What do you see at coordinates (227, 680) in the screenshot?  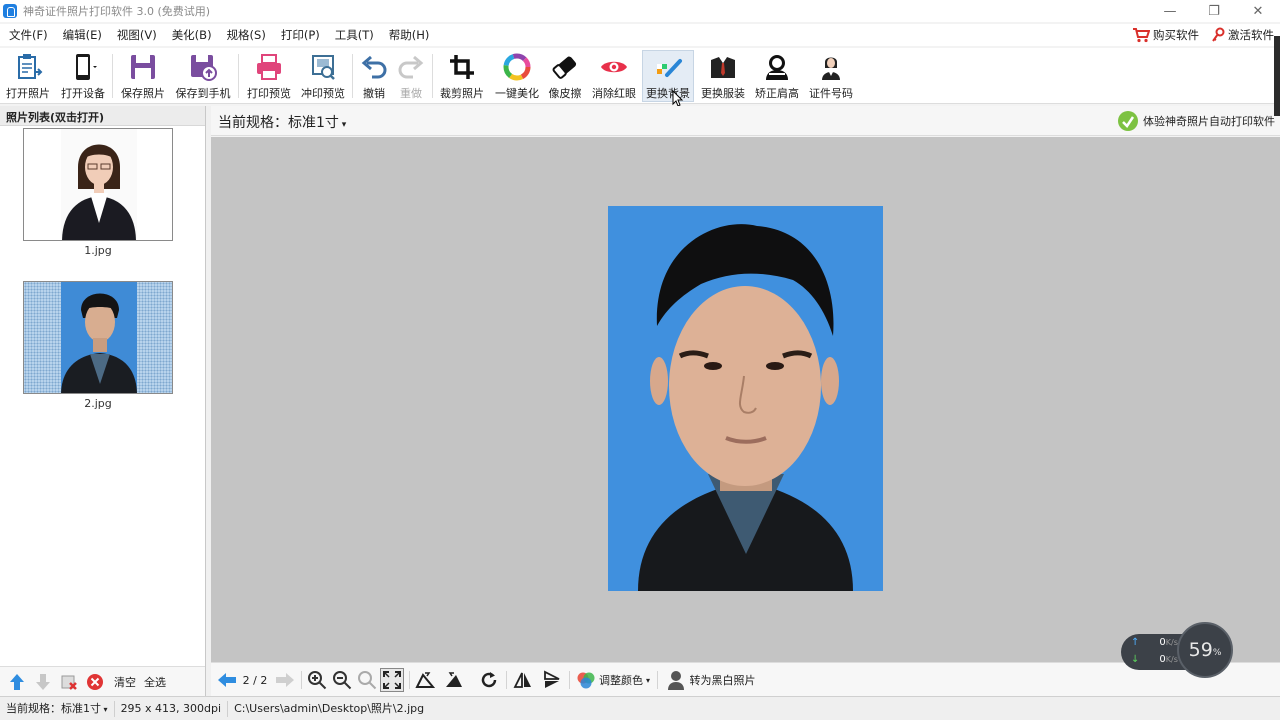 I see `previous-photo-button` at bounding box center [227, 680].